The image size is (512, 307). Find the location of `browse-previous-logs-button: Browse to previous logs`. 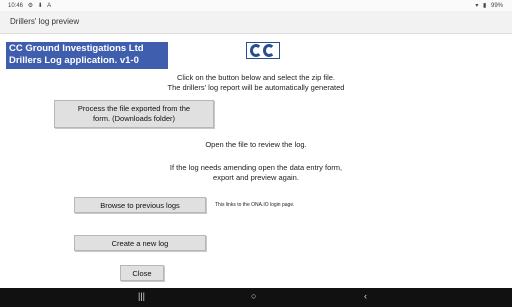

browse-previous-logs-button: Browse to previous logs is located at coordinates (140, 205).